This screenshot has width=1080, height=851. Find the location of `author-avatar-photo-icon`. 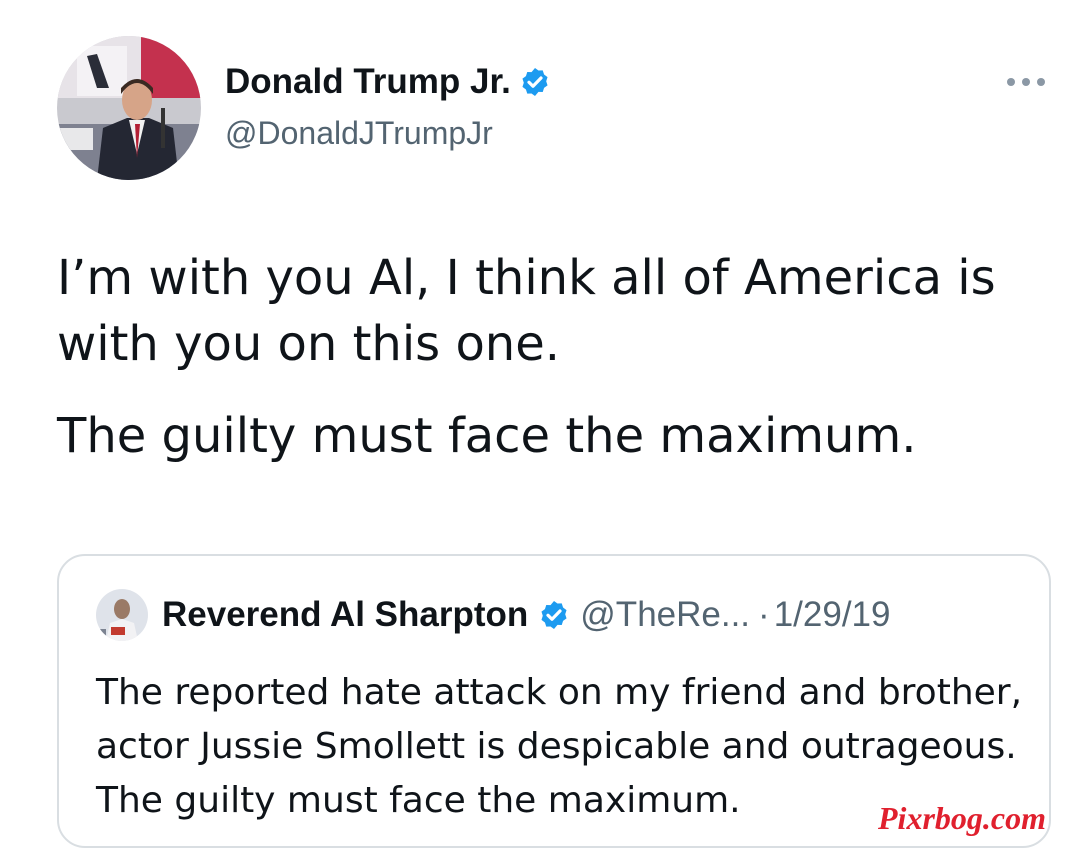

author-avatar-photo-icon is located at coordinates (129, 108).